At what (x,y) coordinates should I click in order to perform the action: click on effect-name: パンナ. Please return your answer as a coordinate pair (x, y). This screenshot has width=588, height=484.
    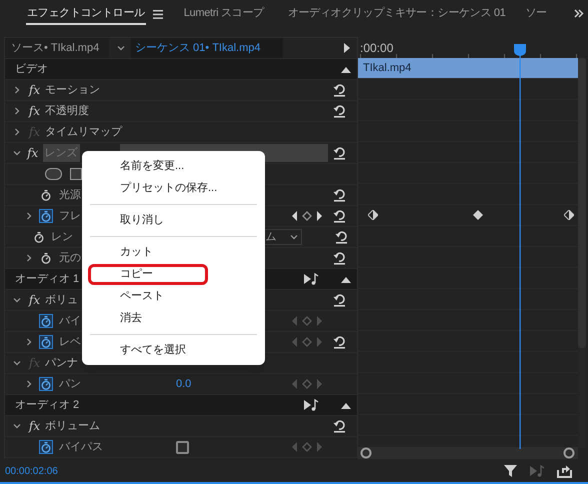
    Looking at the image, I should click on (61, 363).